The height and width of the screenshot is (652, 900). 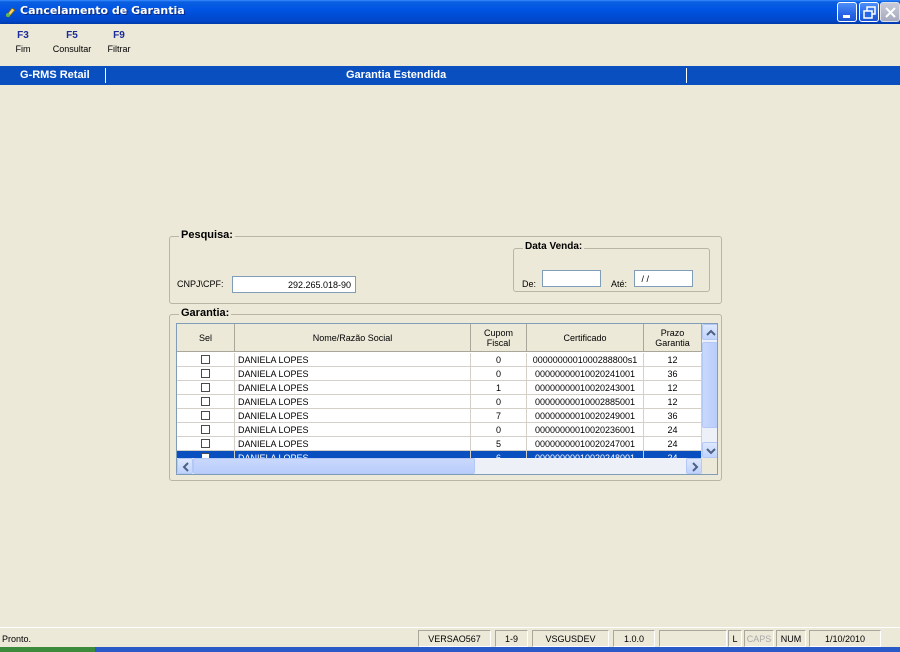 What do you see at coordinates (23, 42) in the screenshot?
I see `toolbar-fim-button: F3 Fim` at bounding box center [23, 42].